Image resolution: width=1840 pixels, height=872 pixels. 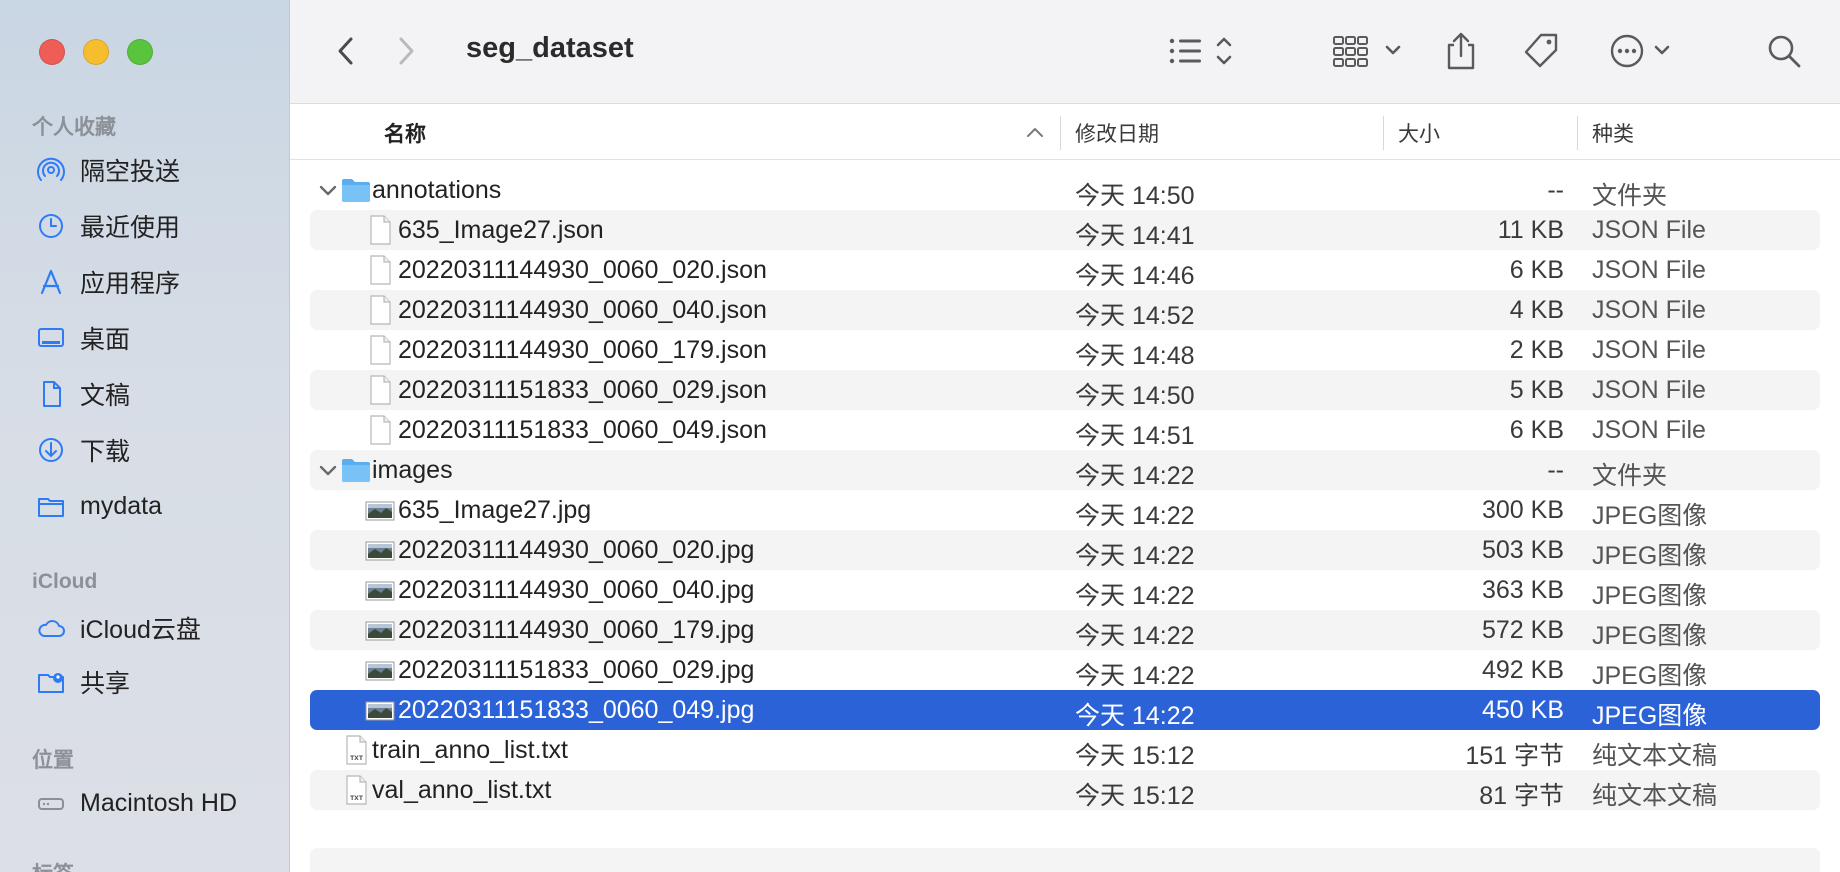 I want to click on file-date: 今天 14:22, so click(x=1135, y=716).